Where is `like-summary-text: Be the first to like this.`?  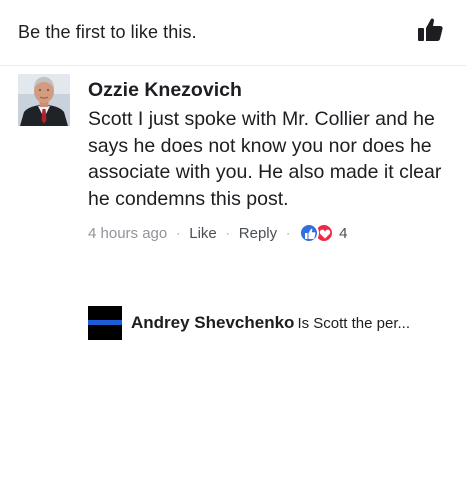
like-summary-text: Be the first to like this. is located at coordinates (107, 32).